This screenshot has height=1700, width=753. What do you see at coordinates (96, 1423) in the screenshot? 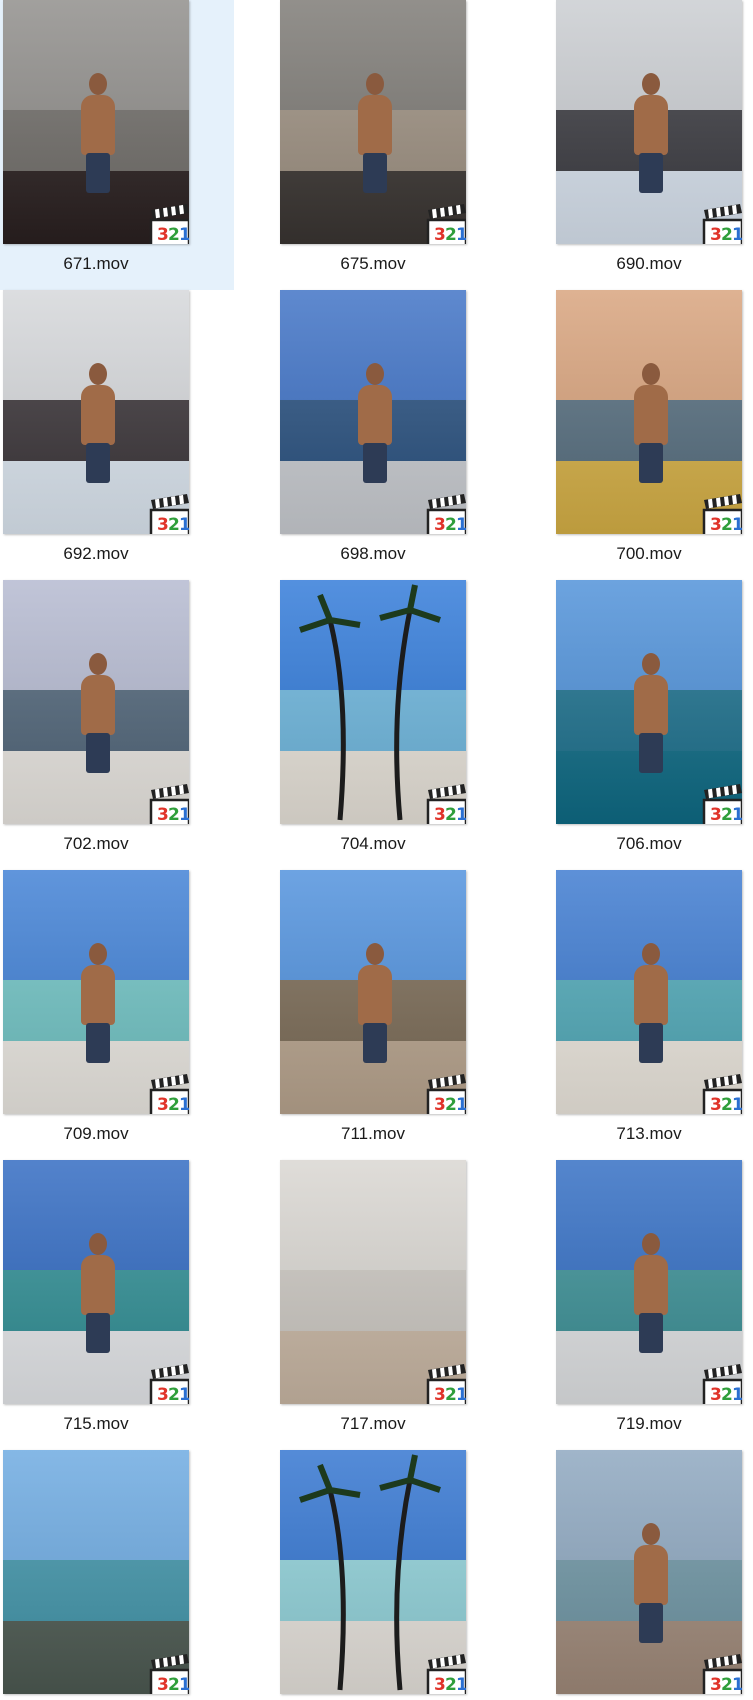
I see `file-name-label: 715.mov` at bounding box center [96, 1423].